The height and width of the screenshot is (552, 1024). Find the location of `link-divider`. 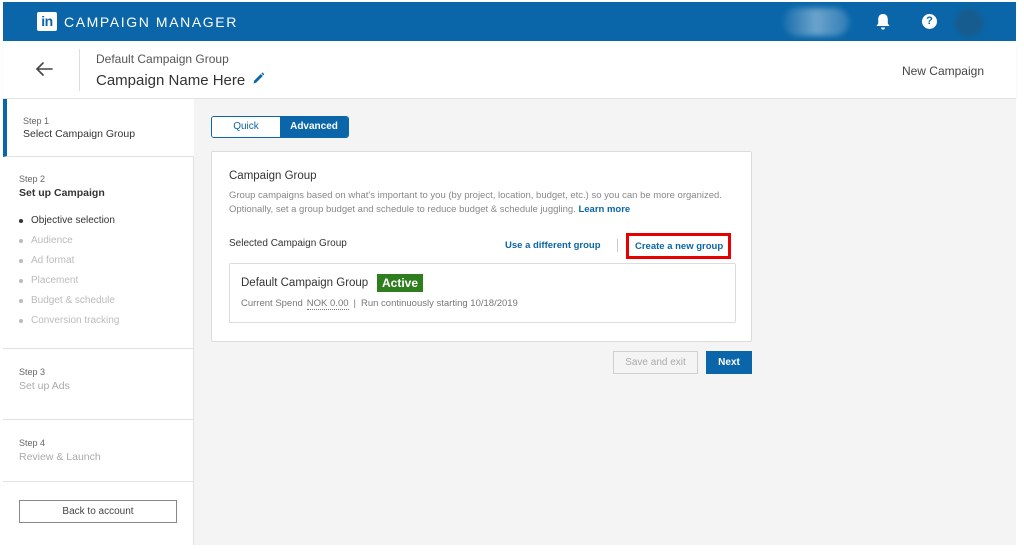

link-divider is located at coordinates (617, 245).